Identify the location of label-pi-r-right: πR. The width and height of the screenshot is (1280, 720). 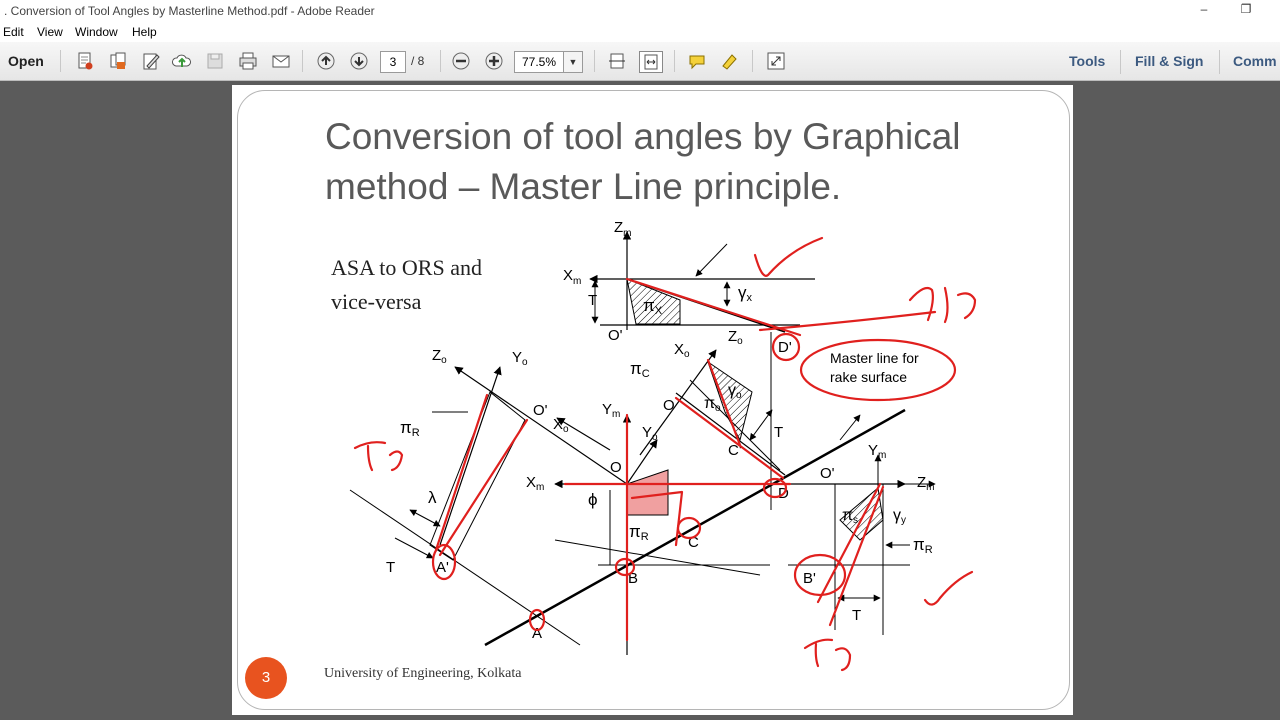
(923, 545).